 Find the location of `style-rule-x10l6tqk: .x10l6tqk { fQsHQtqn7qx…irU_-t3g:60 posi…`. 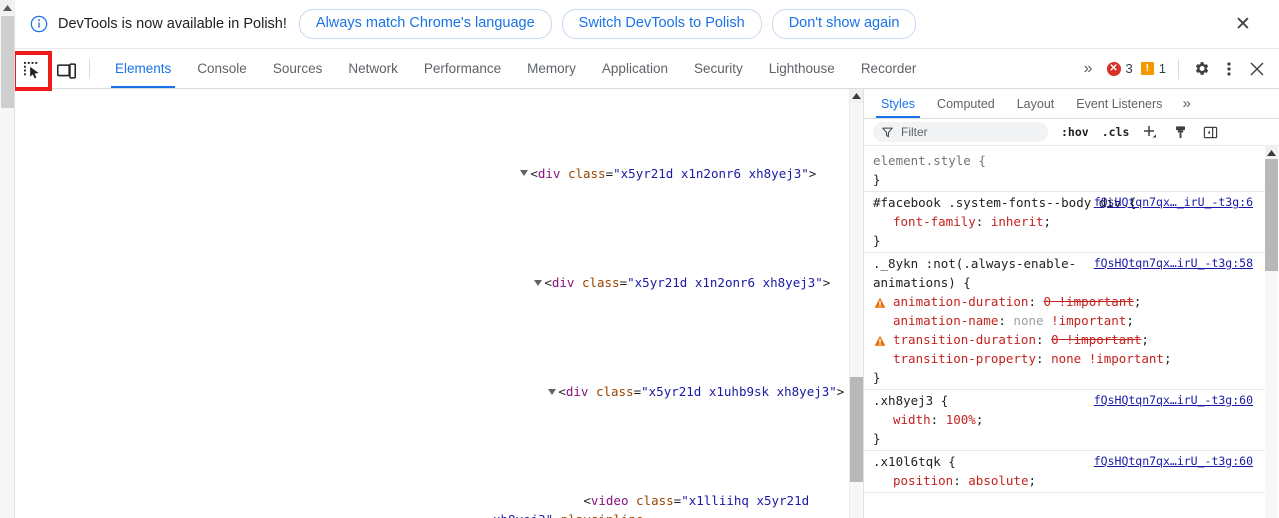

style-rule-x10l6tqk: .x10l6tqk { fQsHQtqn7qx…irU_-t3g:60 posi… is located at coordinates (1064, 472).